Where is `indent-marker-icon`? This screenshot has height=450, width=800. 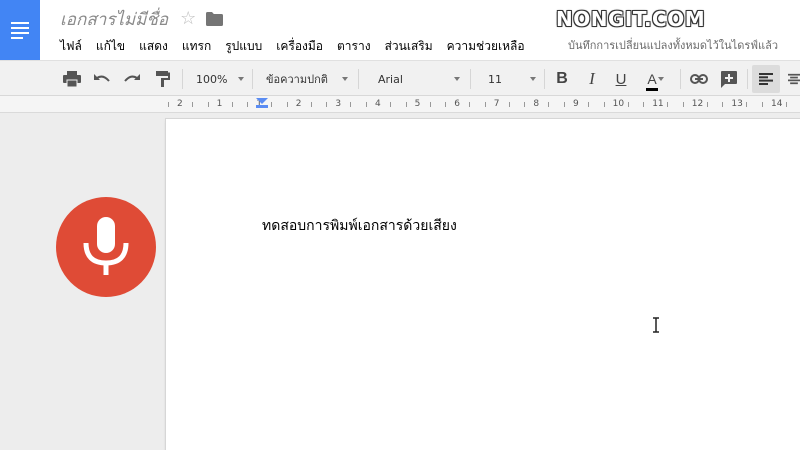 indent-marker-icon is located at coordinates (262, 101).